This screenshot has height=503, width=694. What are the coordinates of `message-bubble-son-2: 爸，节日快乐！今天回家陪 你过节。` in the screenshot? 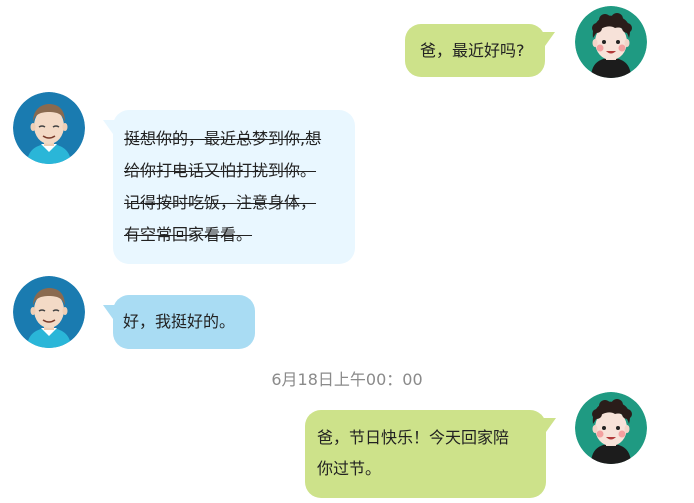 It's located at (430, 454).